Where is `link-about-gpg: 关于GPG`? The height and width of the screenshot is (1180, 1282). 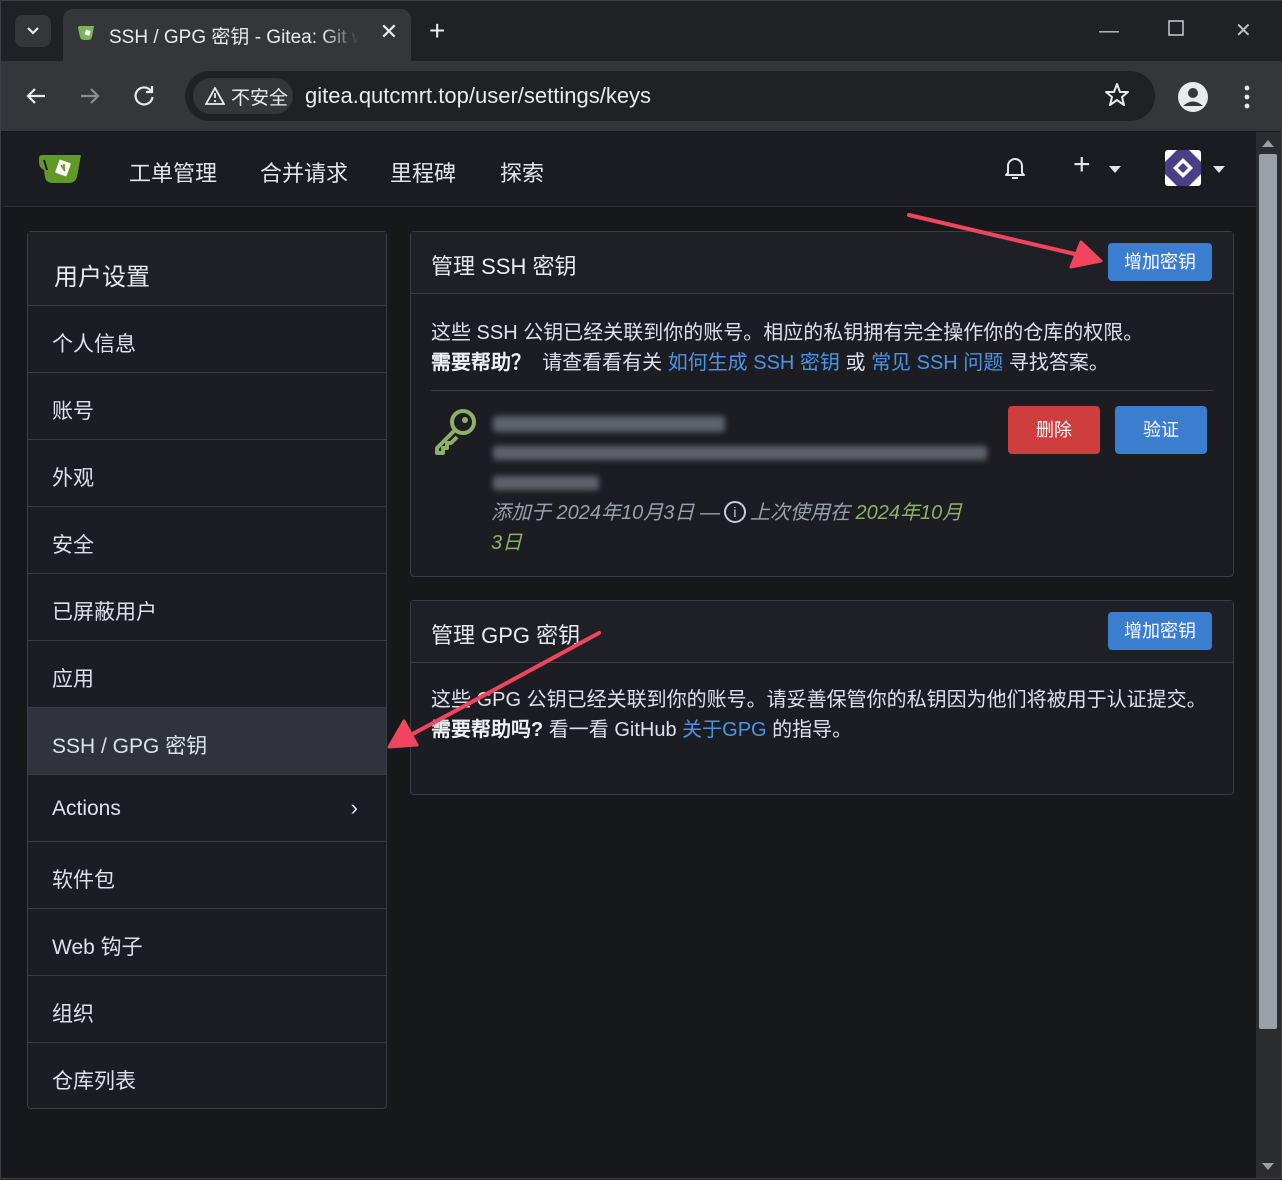
link-about-gpg: 关于GPG is located at coordinates (724, 730).